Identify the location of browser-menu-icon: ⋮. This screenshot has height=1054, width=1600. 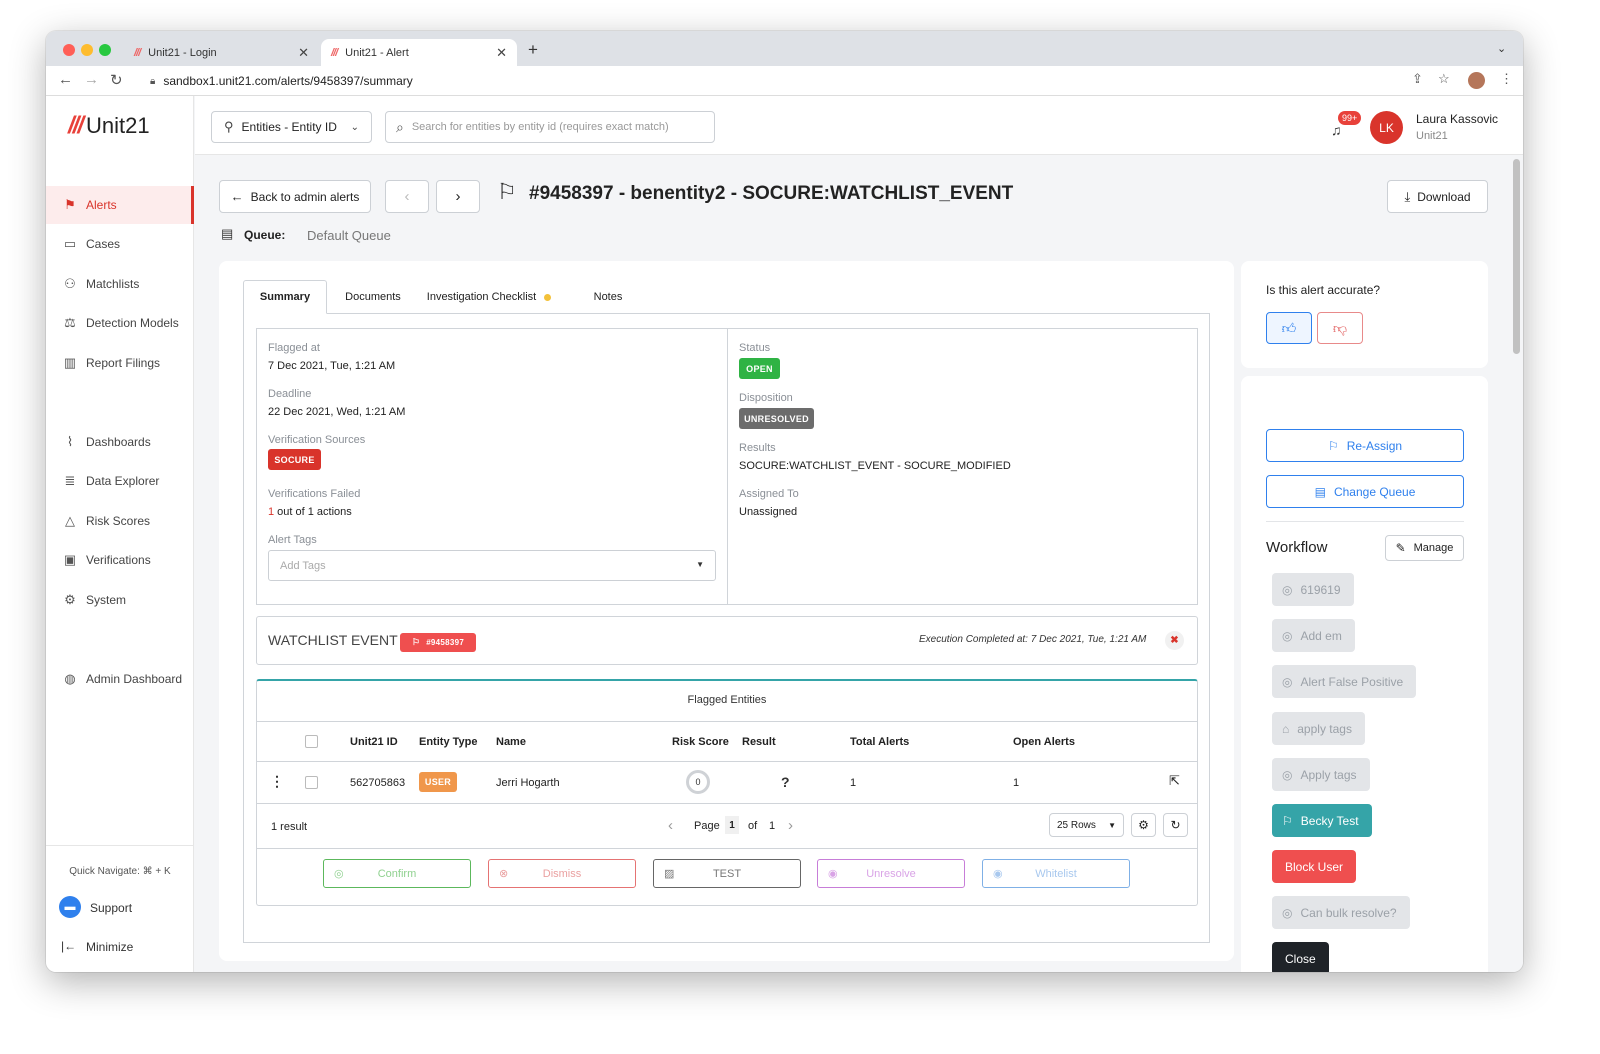
(1506, 79).